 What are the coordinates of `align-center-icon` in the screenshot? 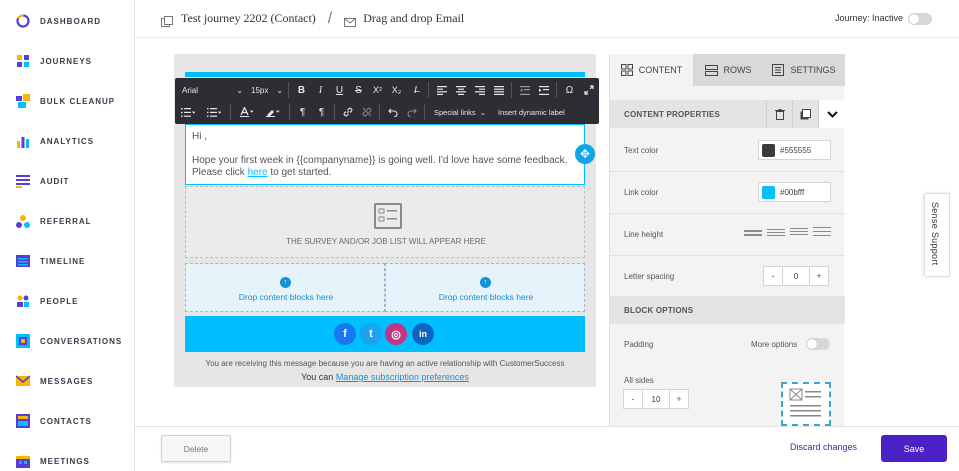 It's located at (460, 90).